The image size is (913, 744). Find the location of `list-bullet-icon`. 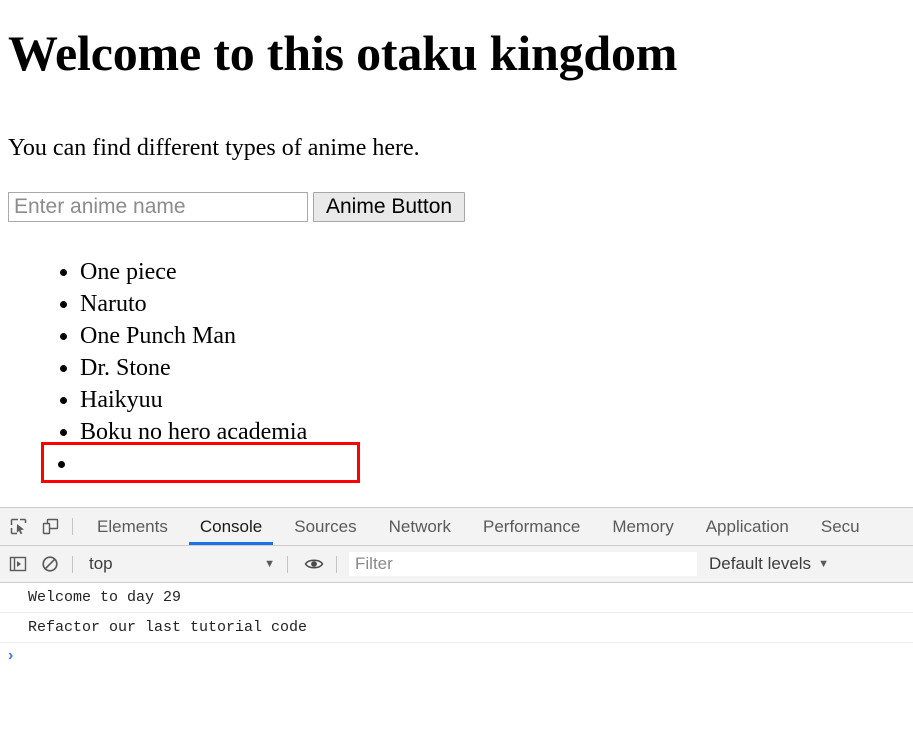

list-bullet-icon is located at coordinates (61, 464).